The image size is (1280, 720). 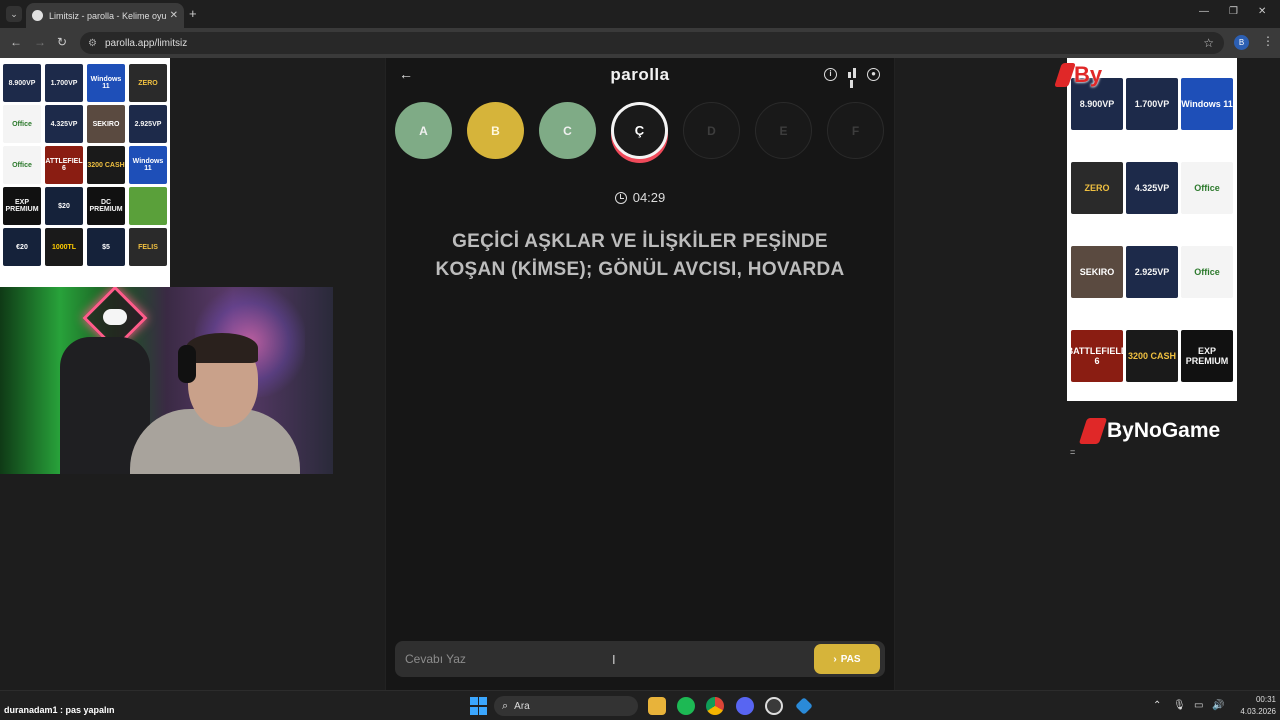 What do you see at coordinates (1179, 705) in the screenshot?
I see `microphone-icon: 🎙` at bounding box center [1179, 705].